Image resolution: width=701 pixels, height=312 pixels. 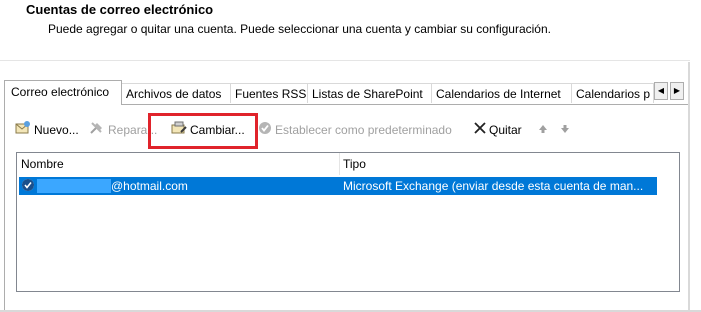 What do you see at coordinates (63, 92) in the screenshot?
I see `tab-email: Correo electrónico` at bounding box center [63, 92].